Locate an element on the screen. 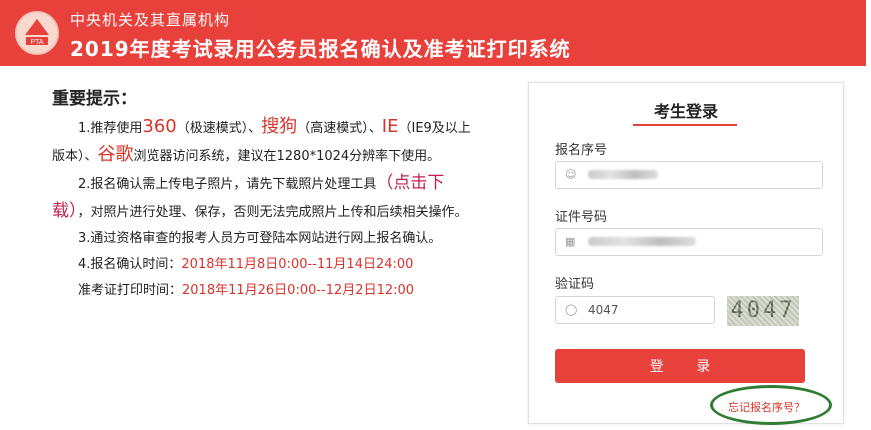 The width and height of the screenshot is (871, 430). title-underline is located at coordinates (685, 125).